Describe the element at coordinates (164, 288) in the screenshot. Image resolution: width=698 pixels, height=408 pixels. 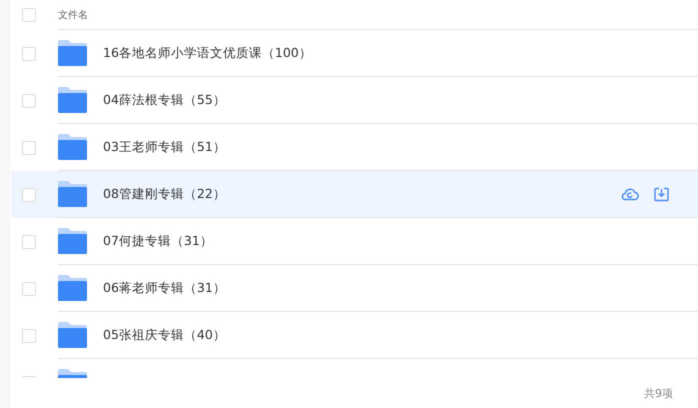
I see `file-name: 06蒋老师专辑（31）` at that location.